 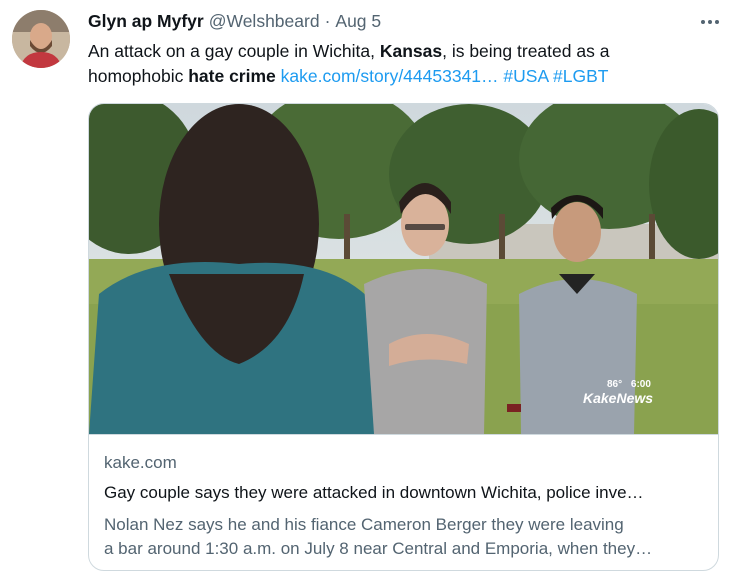 I want to click on overlay-temp: 86°, so click(x=614, y=384).